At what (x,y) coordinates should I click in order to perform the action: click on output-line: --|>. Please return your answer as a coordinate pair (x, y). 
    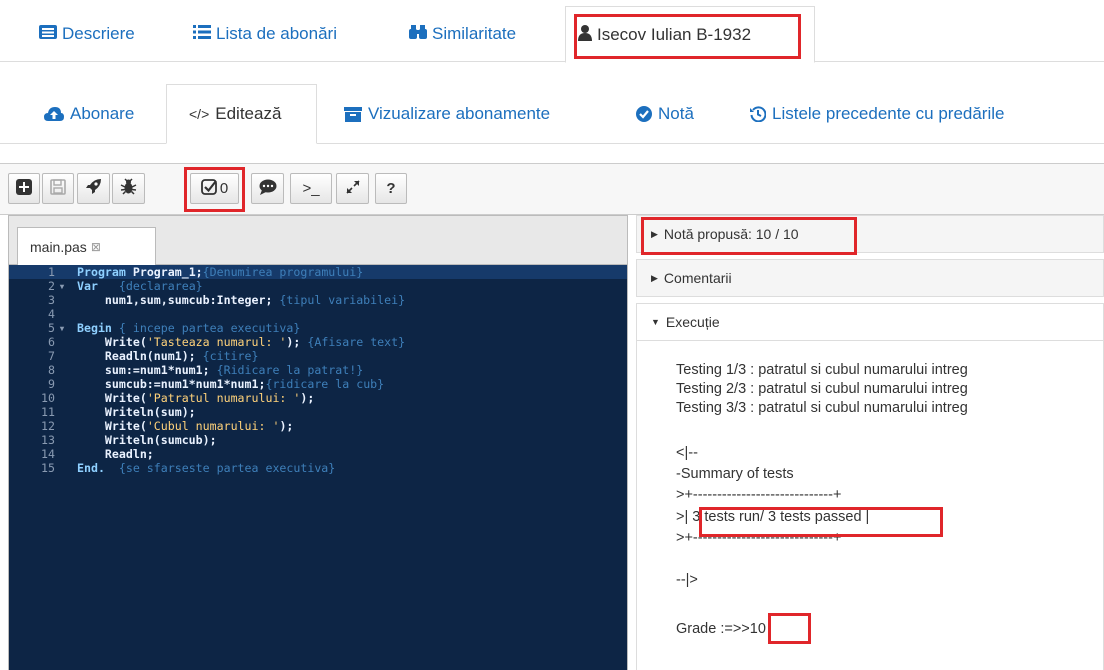
    Looking at the image, I should click on (687, 580).